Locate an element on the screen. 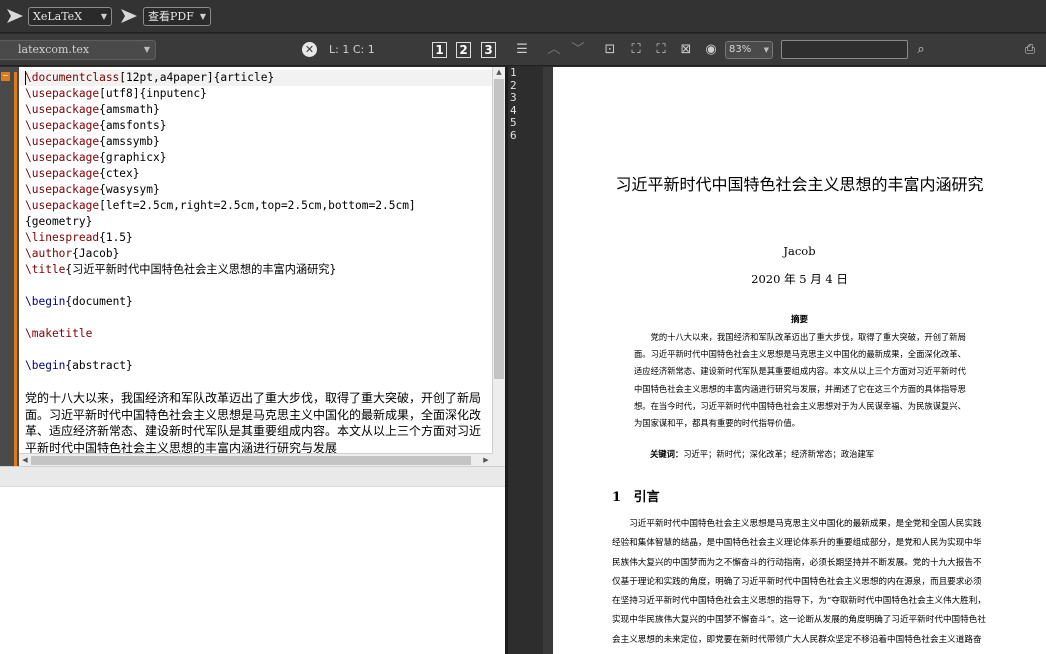  compile-run-icon is located at coordinates (15, 16).